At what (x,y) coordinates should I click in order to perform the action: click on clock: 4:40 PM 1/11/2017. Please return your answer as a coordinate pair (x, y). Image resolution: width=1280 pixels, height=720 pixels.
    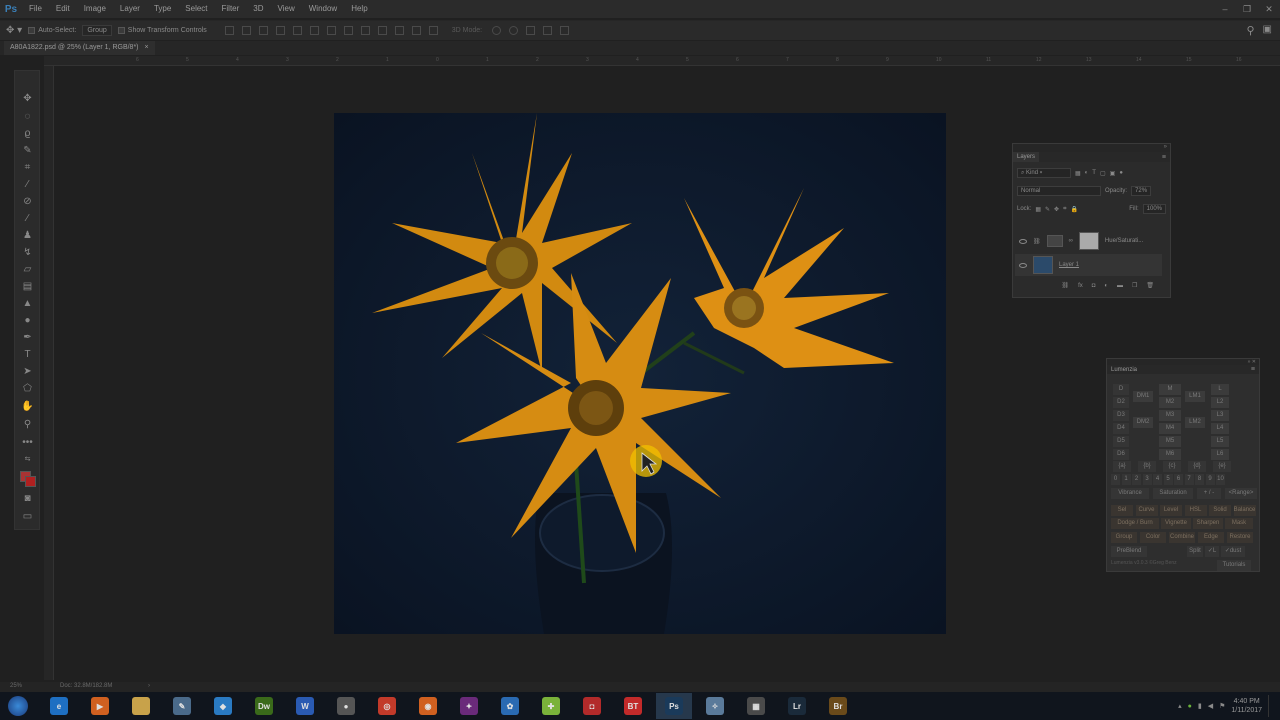
    Looking at the image, I should click on (1246, 706).